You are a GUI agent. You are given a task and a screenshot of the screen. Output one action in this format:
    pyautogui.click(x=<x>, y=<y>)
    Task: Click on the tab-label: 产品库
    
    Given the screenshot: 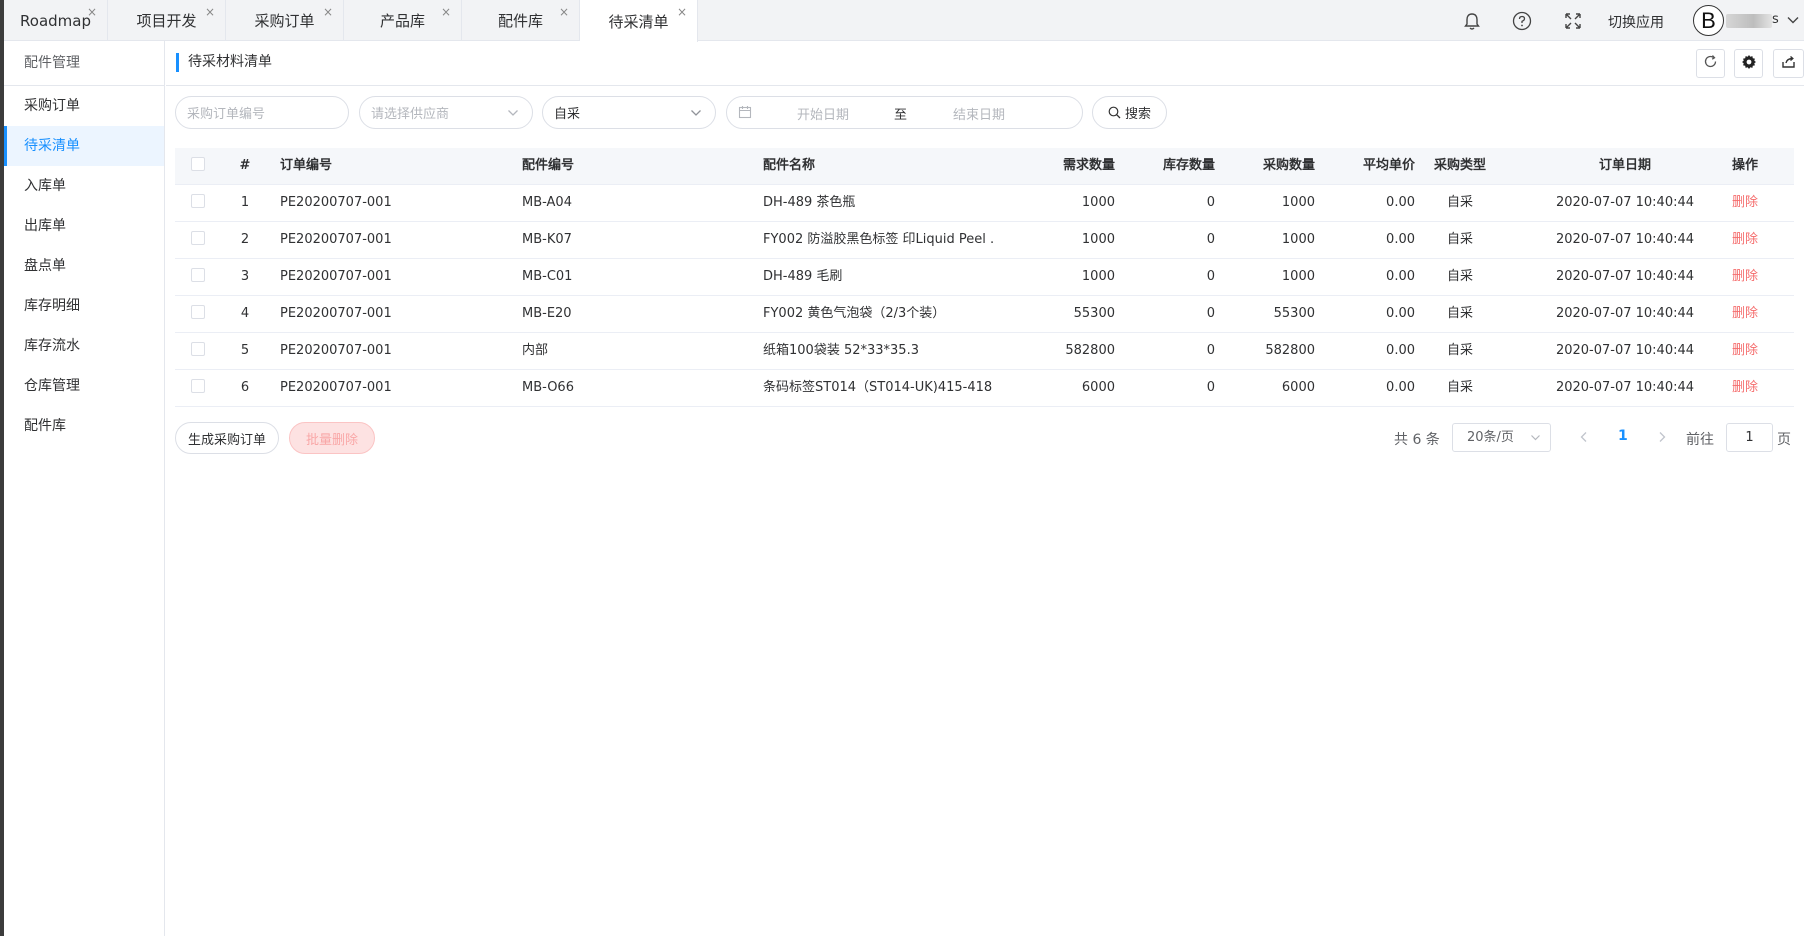 What is the action you would take?
    pyautogui.click(x=402, y=21)
    